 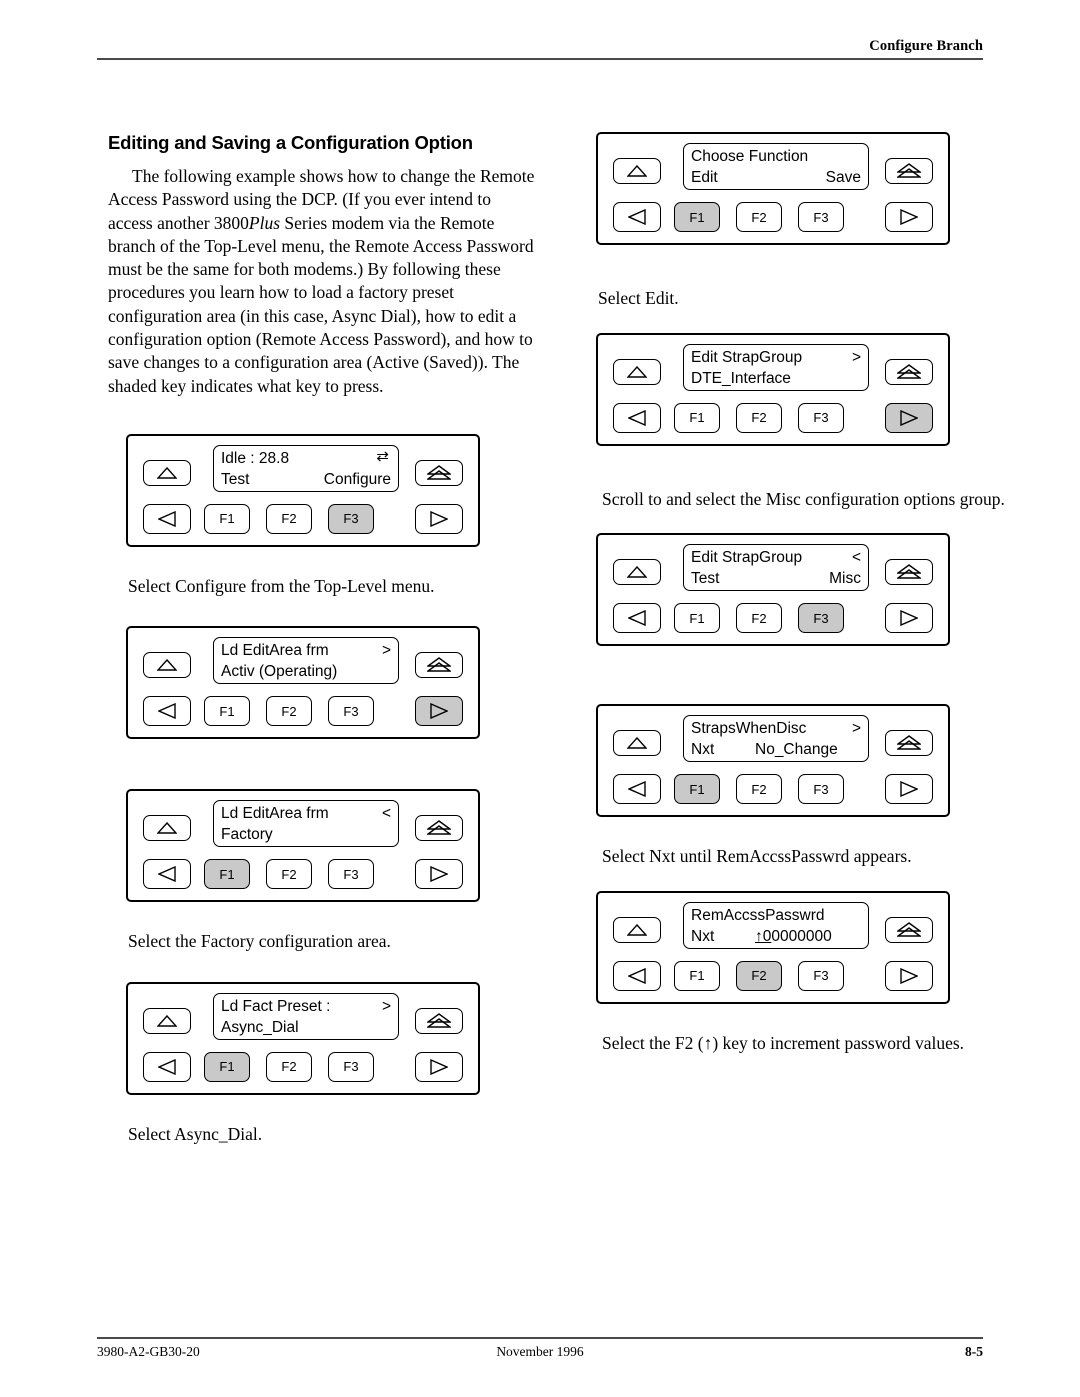 I want to click on lcd-line2-right: Save, so click(x=843, y=177).